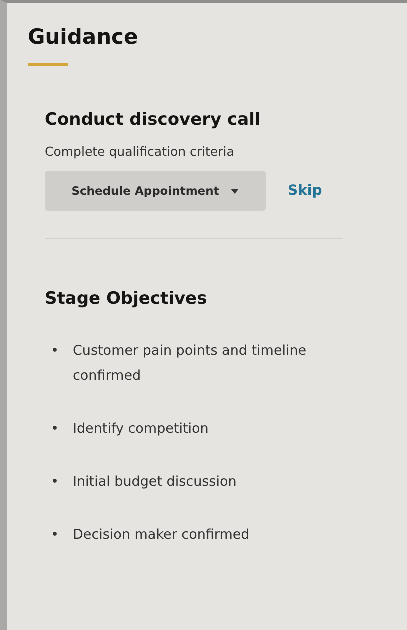 The image size is (407, 630). I want to click on section-title: Stage Objectives, so click(126, 299).